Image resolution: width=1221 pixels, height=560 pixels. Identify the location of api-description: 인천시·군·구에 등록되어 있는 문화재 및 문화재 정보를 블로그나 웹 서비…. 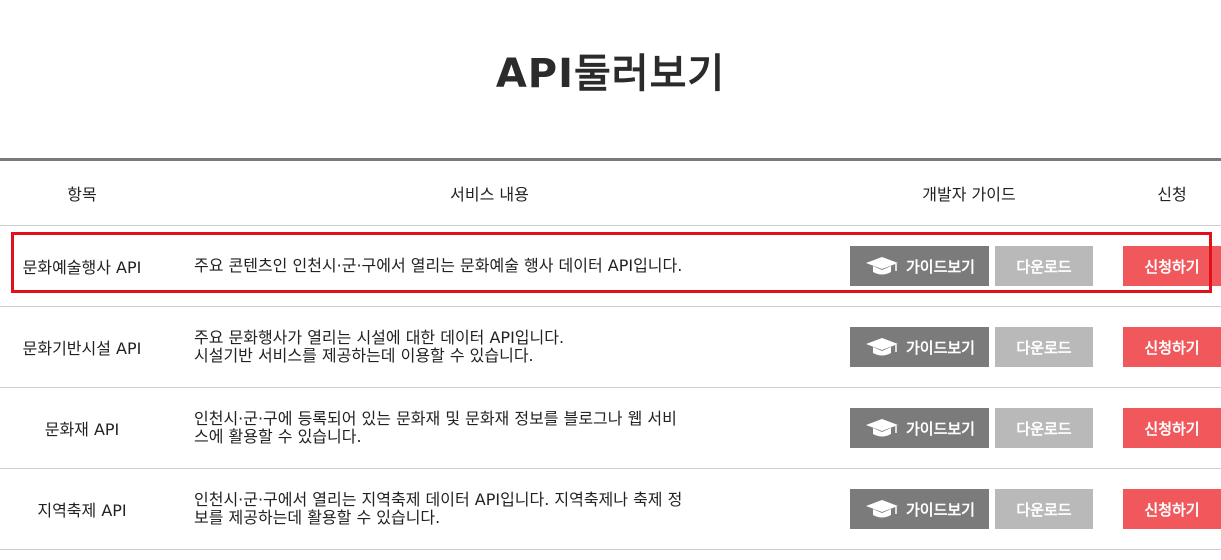
(504, 428).